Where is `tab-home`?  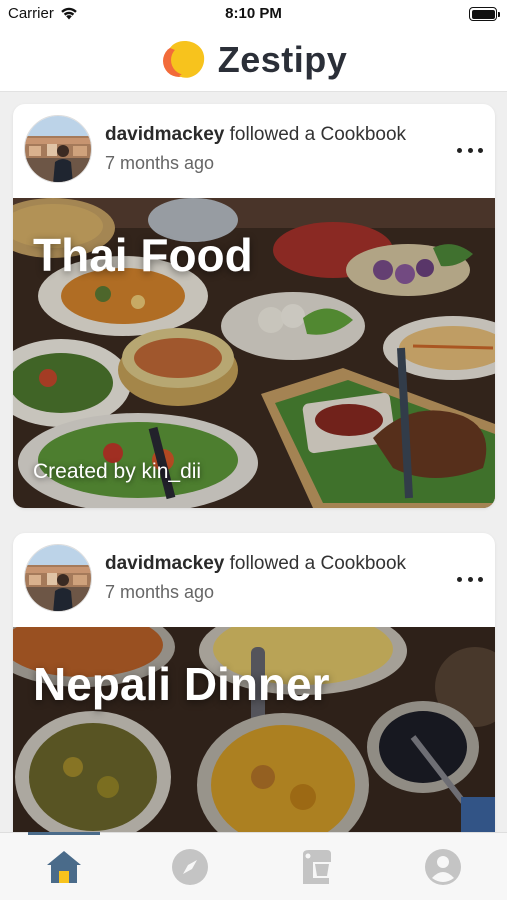
tab-home is located at coordinates (64, 867).